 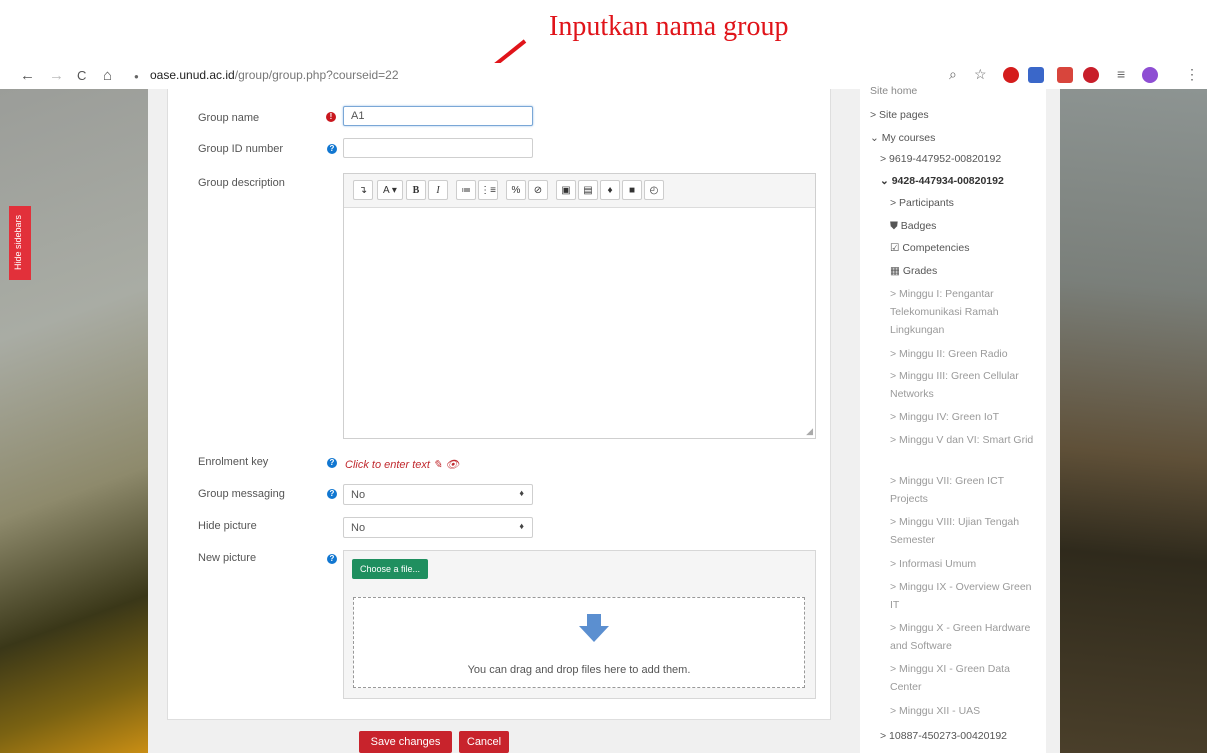 What do you see at coordinates (953, 74) in the screenshot?
I see `zoom-icon: ⌕` at bounding box center [953, 74].